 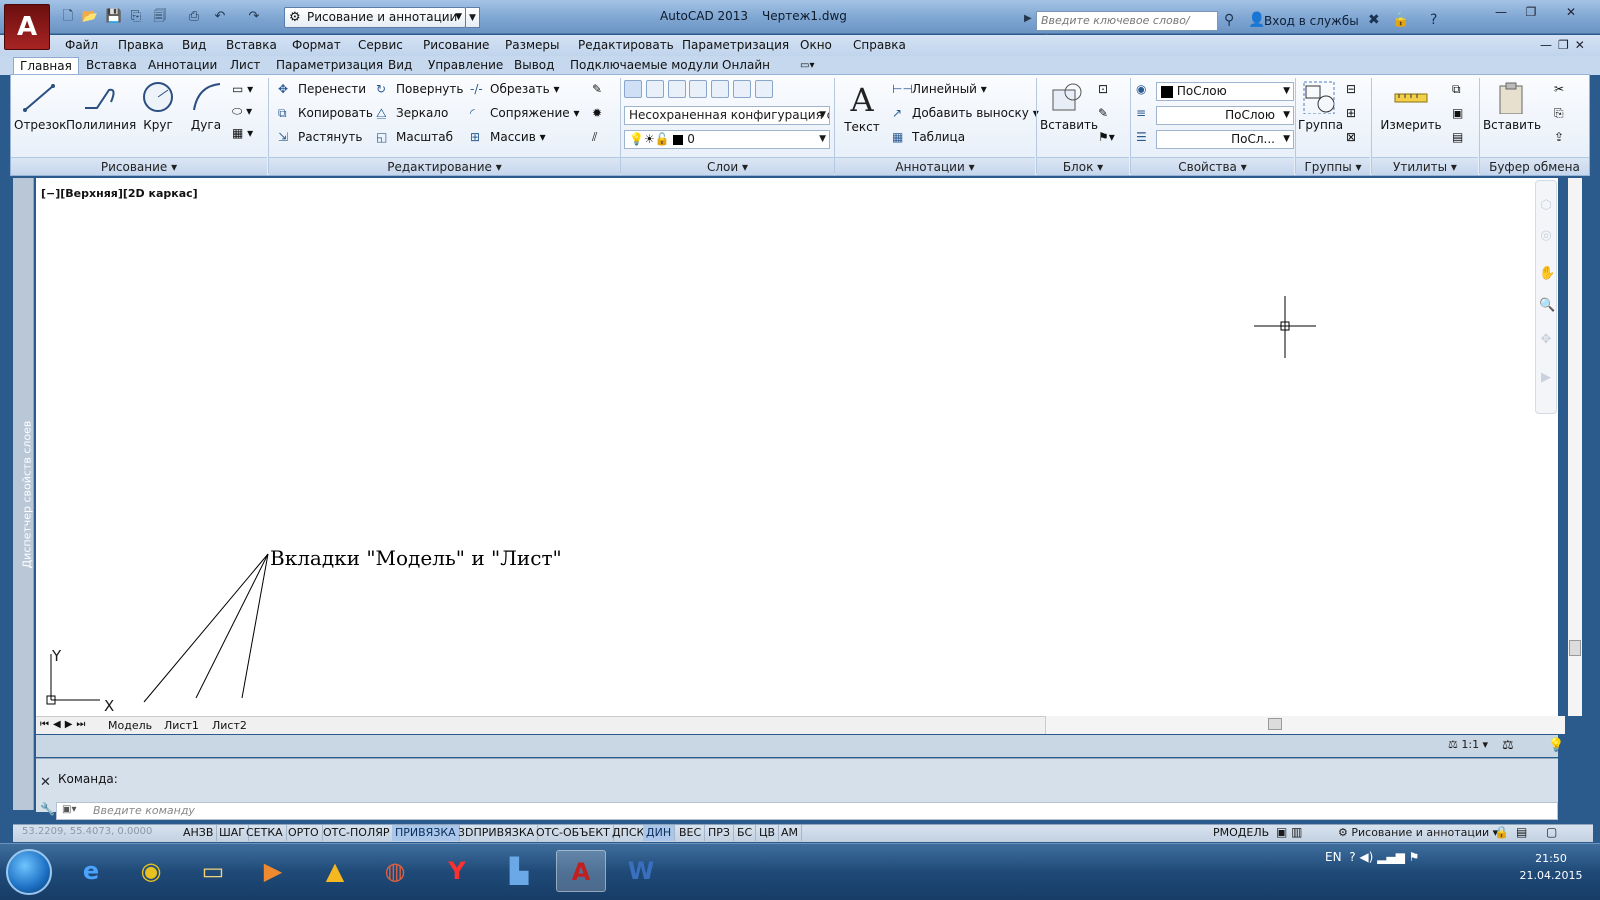 I want to click on expand-search-icon: ▶, so click(x=1028, y=18).